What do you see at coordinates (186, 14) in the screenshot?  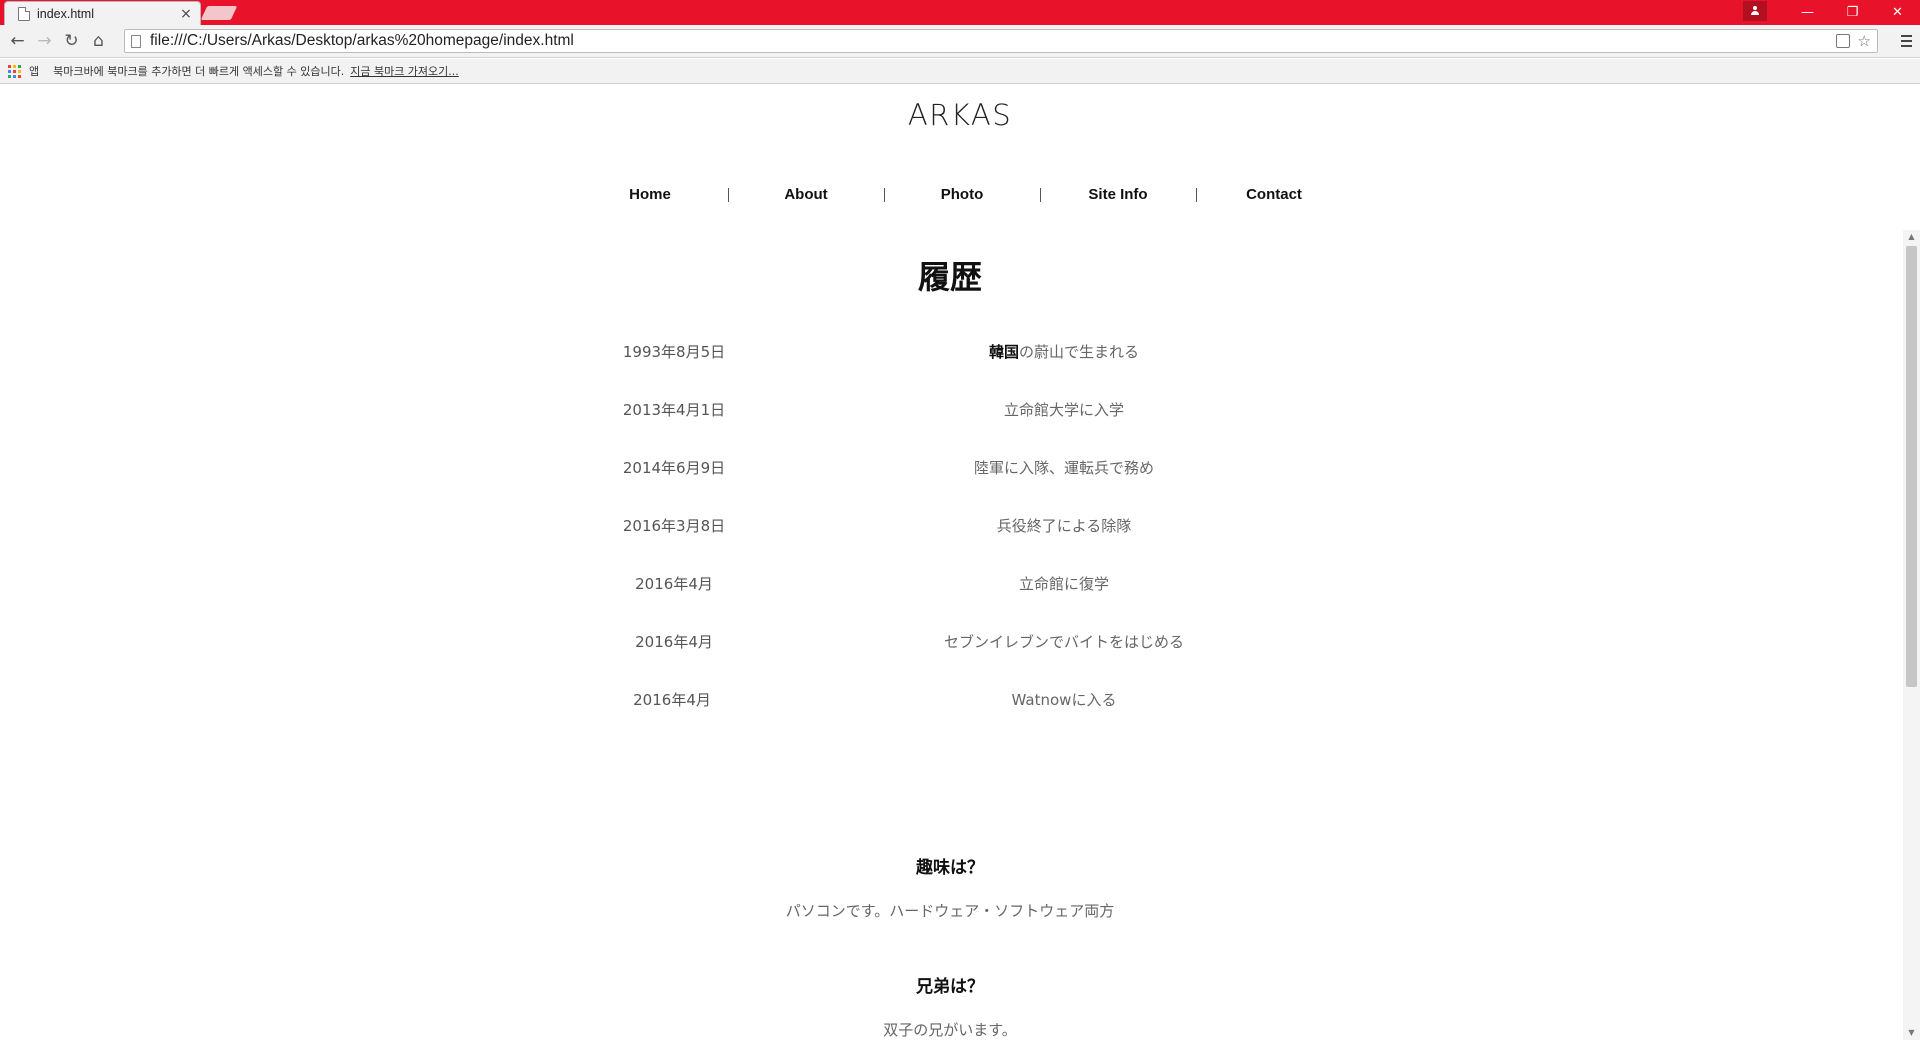 I see `tab-close-icon: ×` at bounding box center [186, 14].